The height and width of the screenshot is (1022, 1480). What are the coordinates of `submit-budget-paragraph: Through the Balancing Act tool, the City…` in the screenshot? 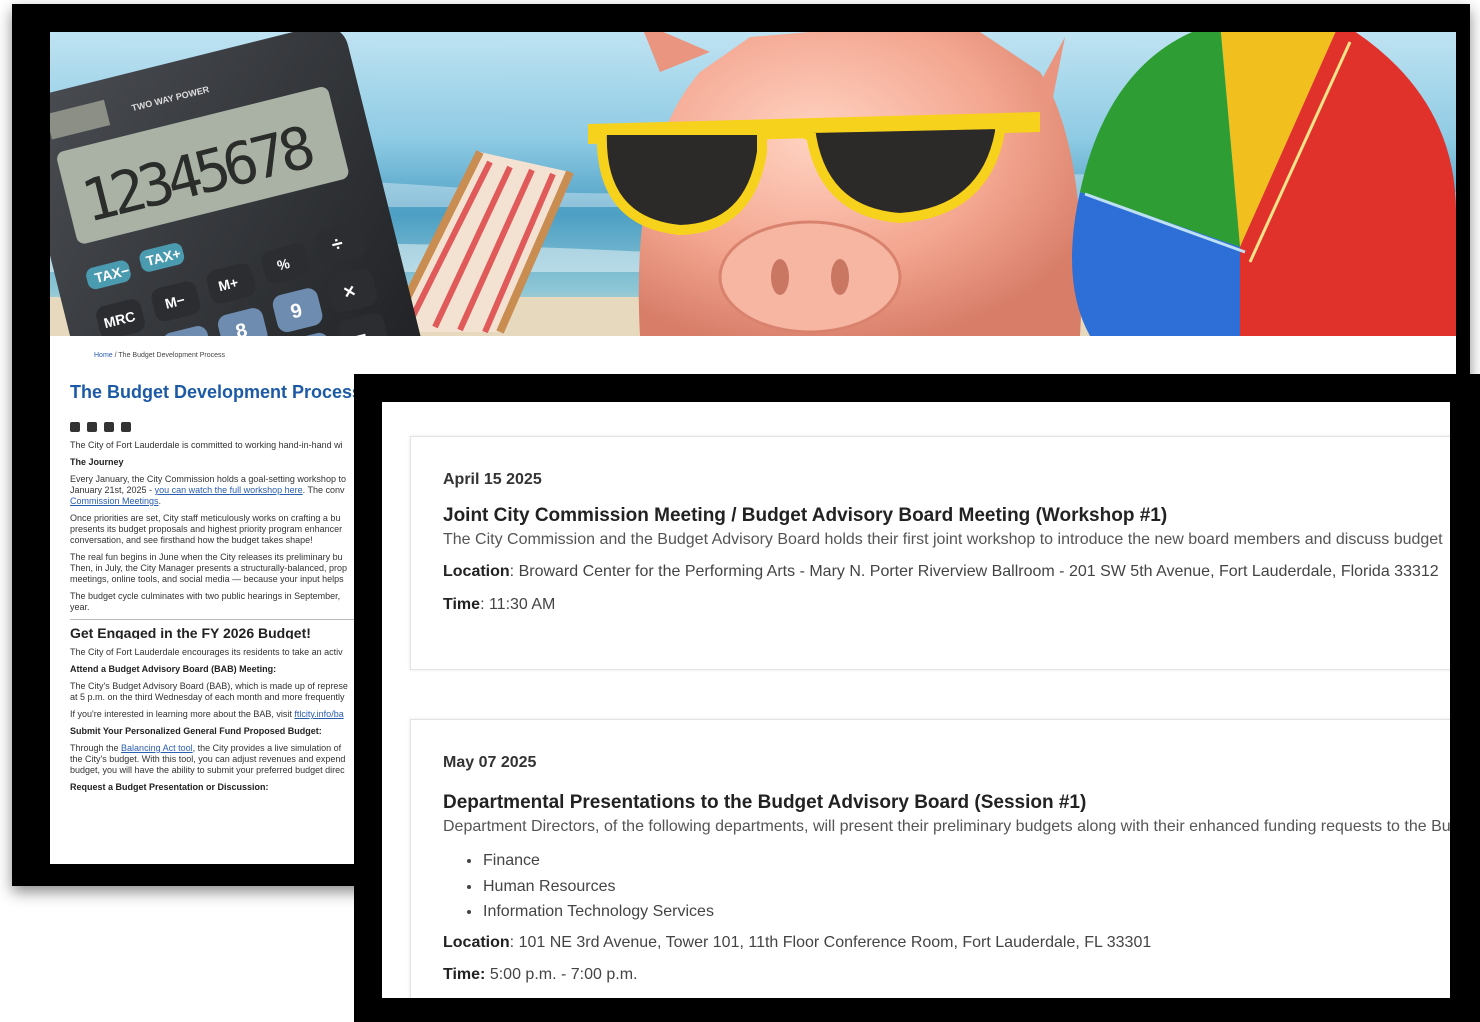 It's located at (220, 759).